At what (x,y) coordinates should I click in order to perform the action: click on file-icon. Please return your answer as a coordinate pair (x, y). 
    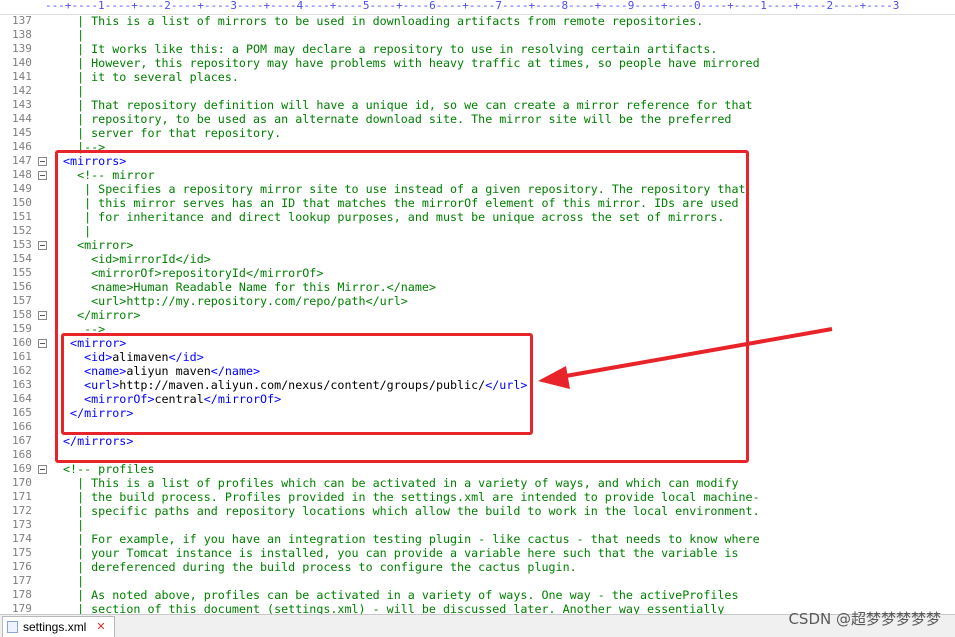
    Looking at the image, I should click on (12, 627).